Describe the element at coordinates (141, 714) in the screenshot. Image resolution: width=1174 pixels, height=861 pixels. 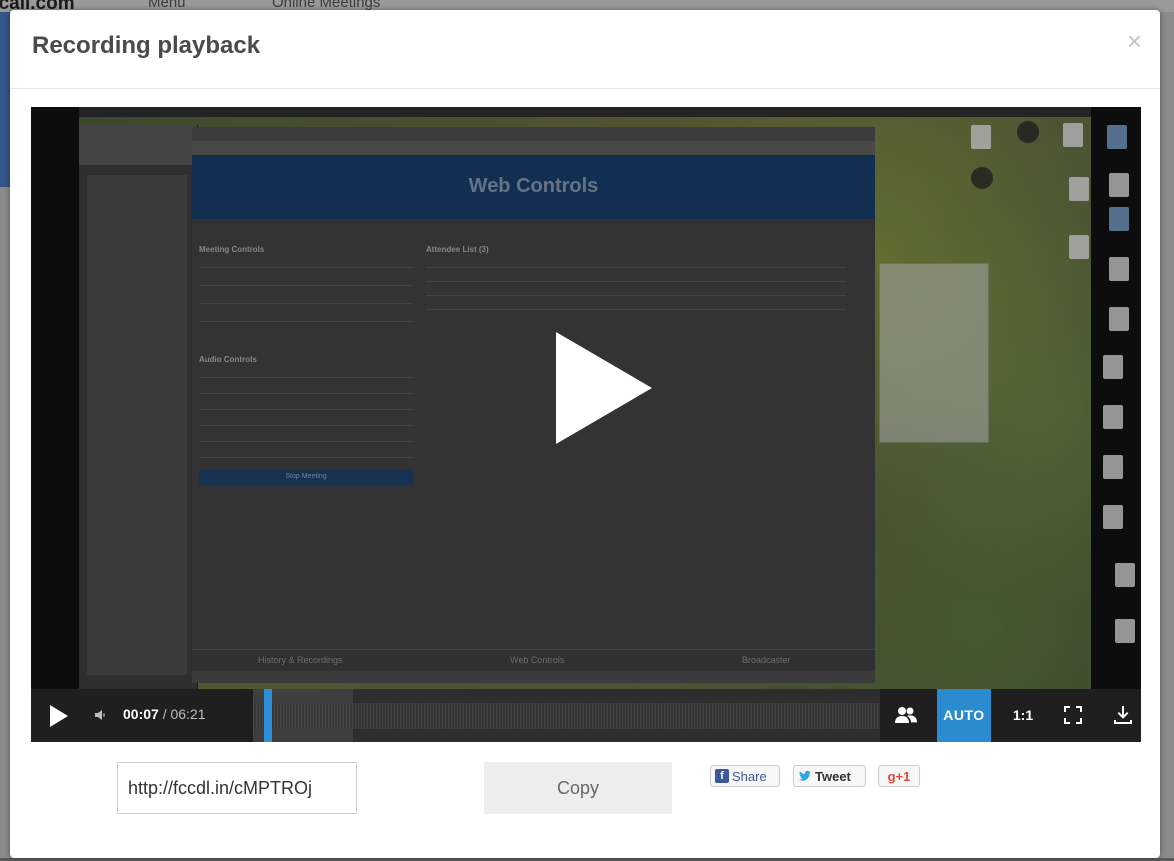
I see `current-time: 00:07` at that location.